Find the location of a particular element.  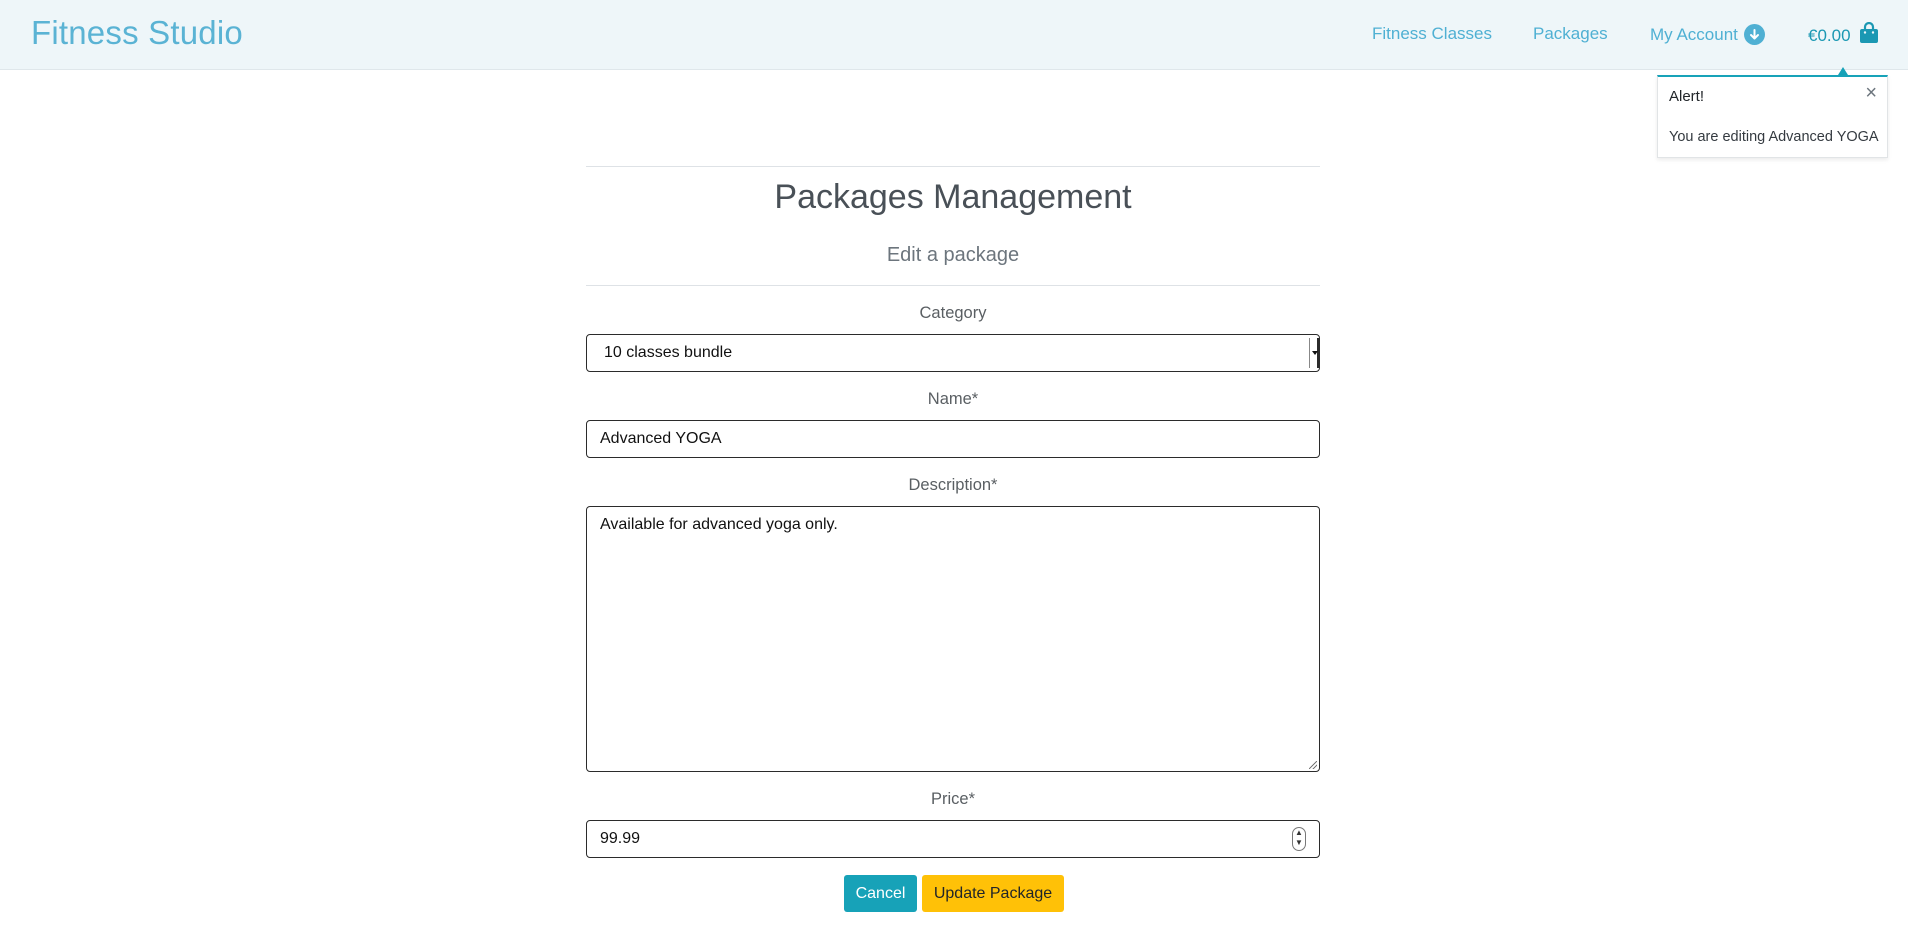

price-input: 99.99 ▲ ▼ is located at coordinates (953, 839).